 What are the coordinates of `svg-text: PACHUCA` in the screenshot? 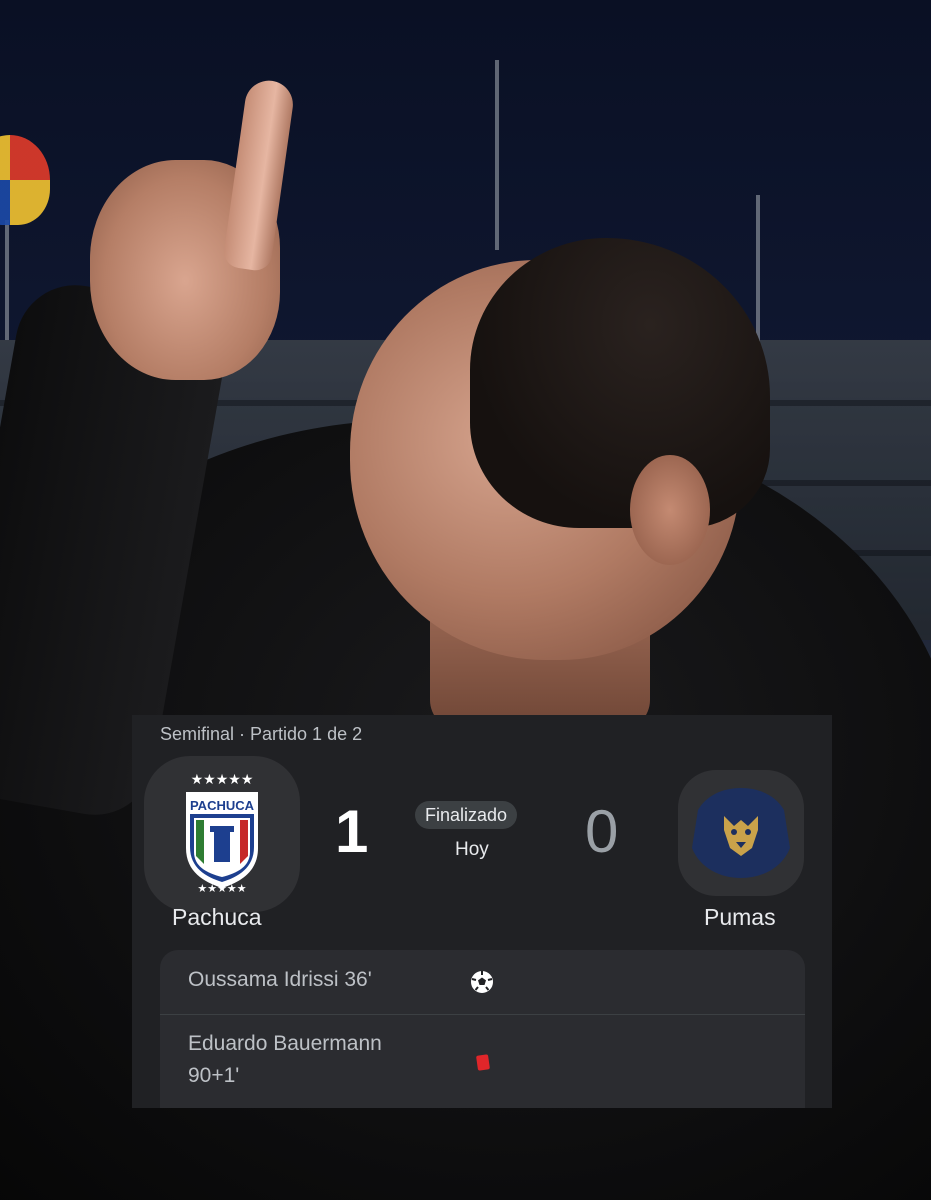 It's located at (222, 805).